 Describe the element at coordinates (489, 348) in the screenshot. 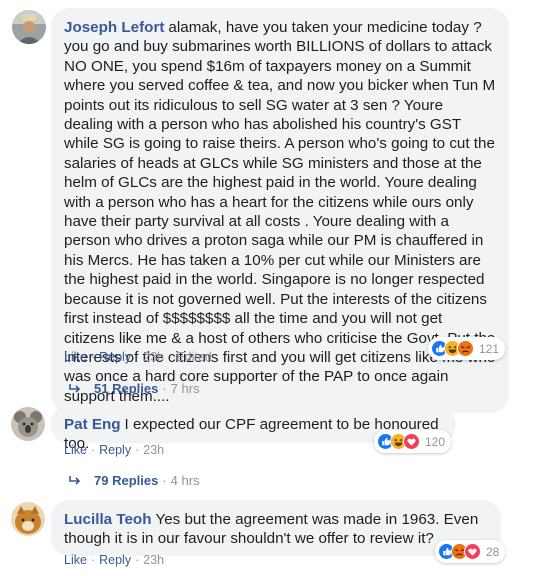

I see `reaction-count: 121` at that location.